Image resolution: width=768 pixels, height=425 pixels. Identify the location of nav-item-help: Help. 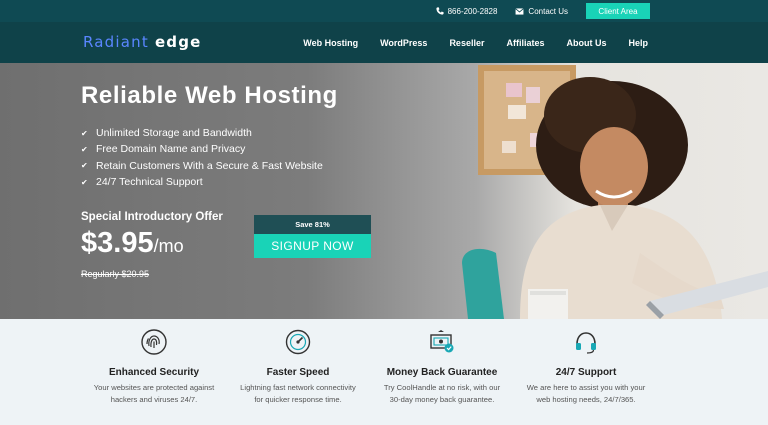
(638, 43).